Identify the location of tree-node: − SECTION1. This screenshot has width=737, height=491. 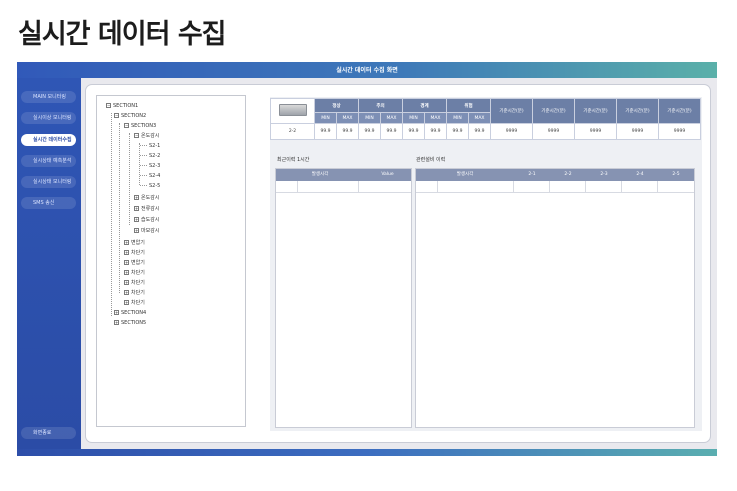
(122, 106).